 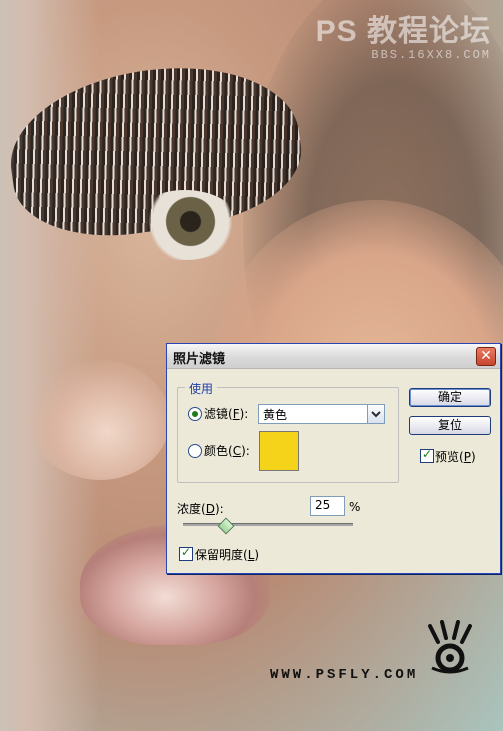 I want to click on density-value: 25, so click(x=323, y=505).